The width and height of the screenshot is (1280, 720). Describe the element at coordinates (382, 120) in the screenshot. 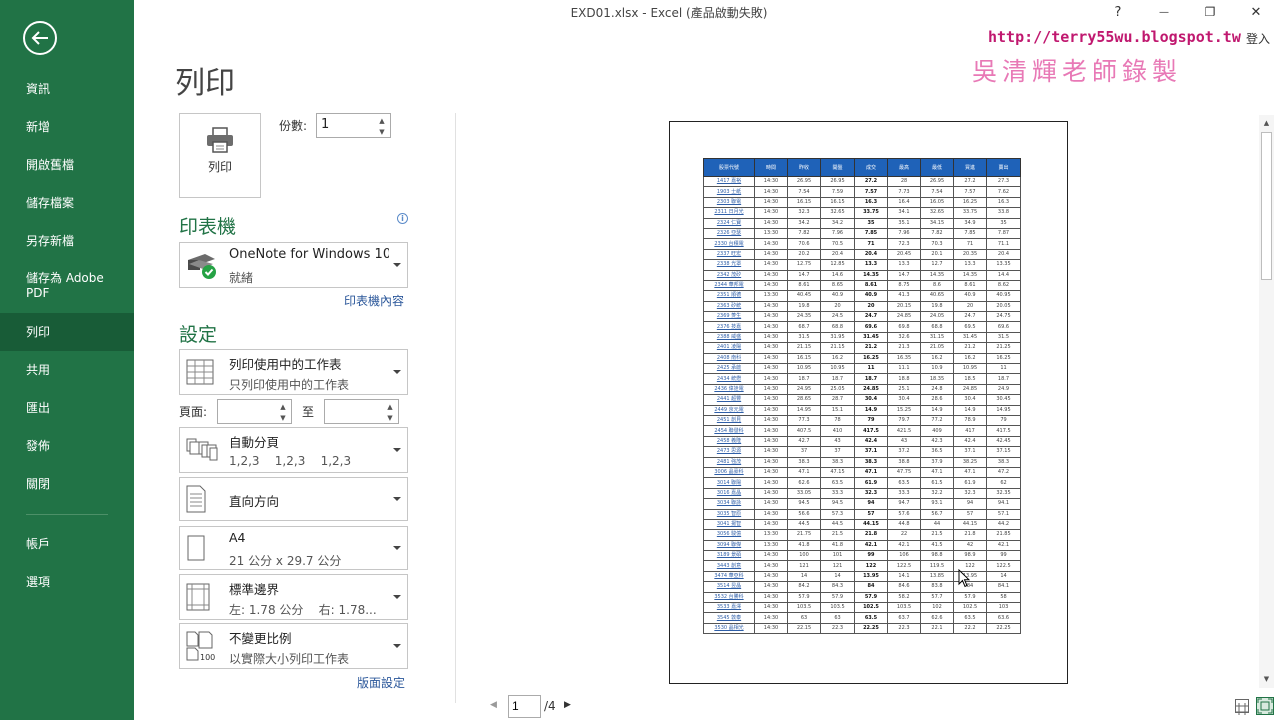

I see `copies-up-arrow-icon: ▲` at that location.